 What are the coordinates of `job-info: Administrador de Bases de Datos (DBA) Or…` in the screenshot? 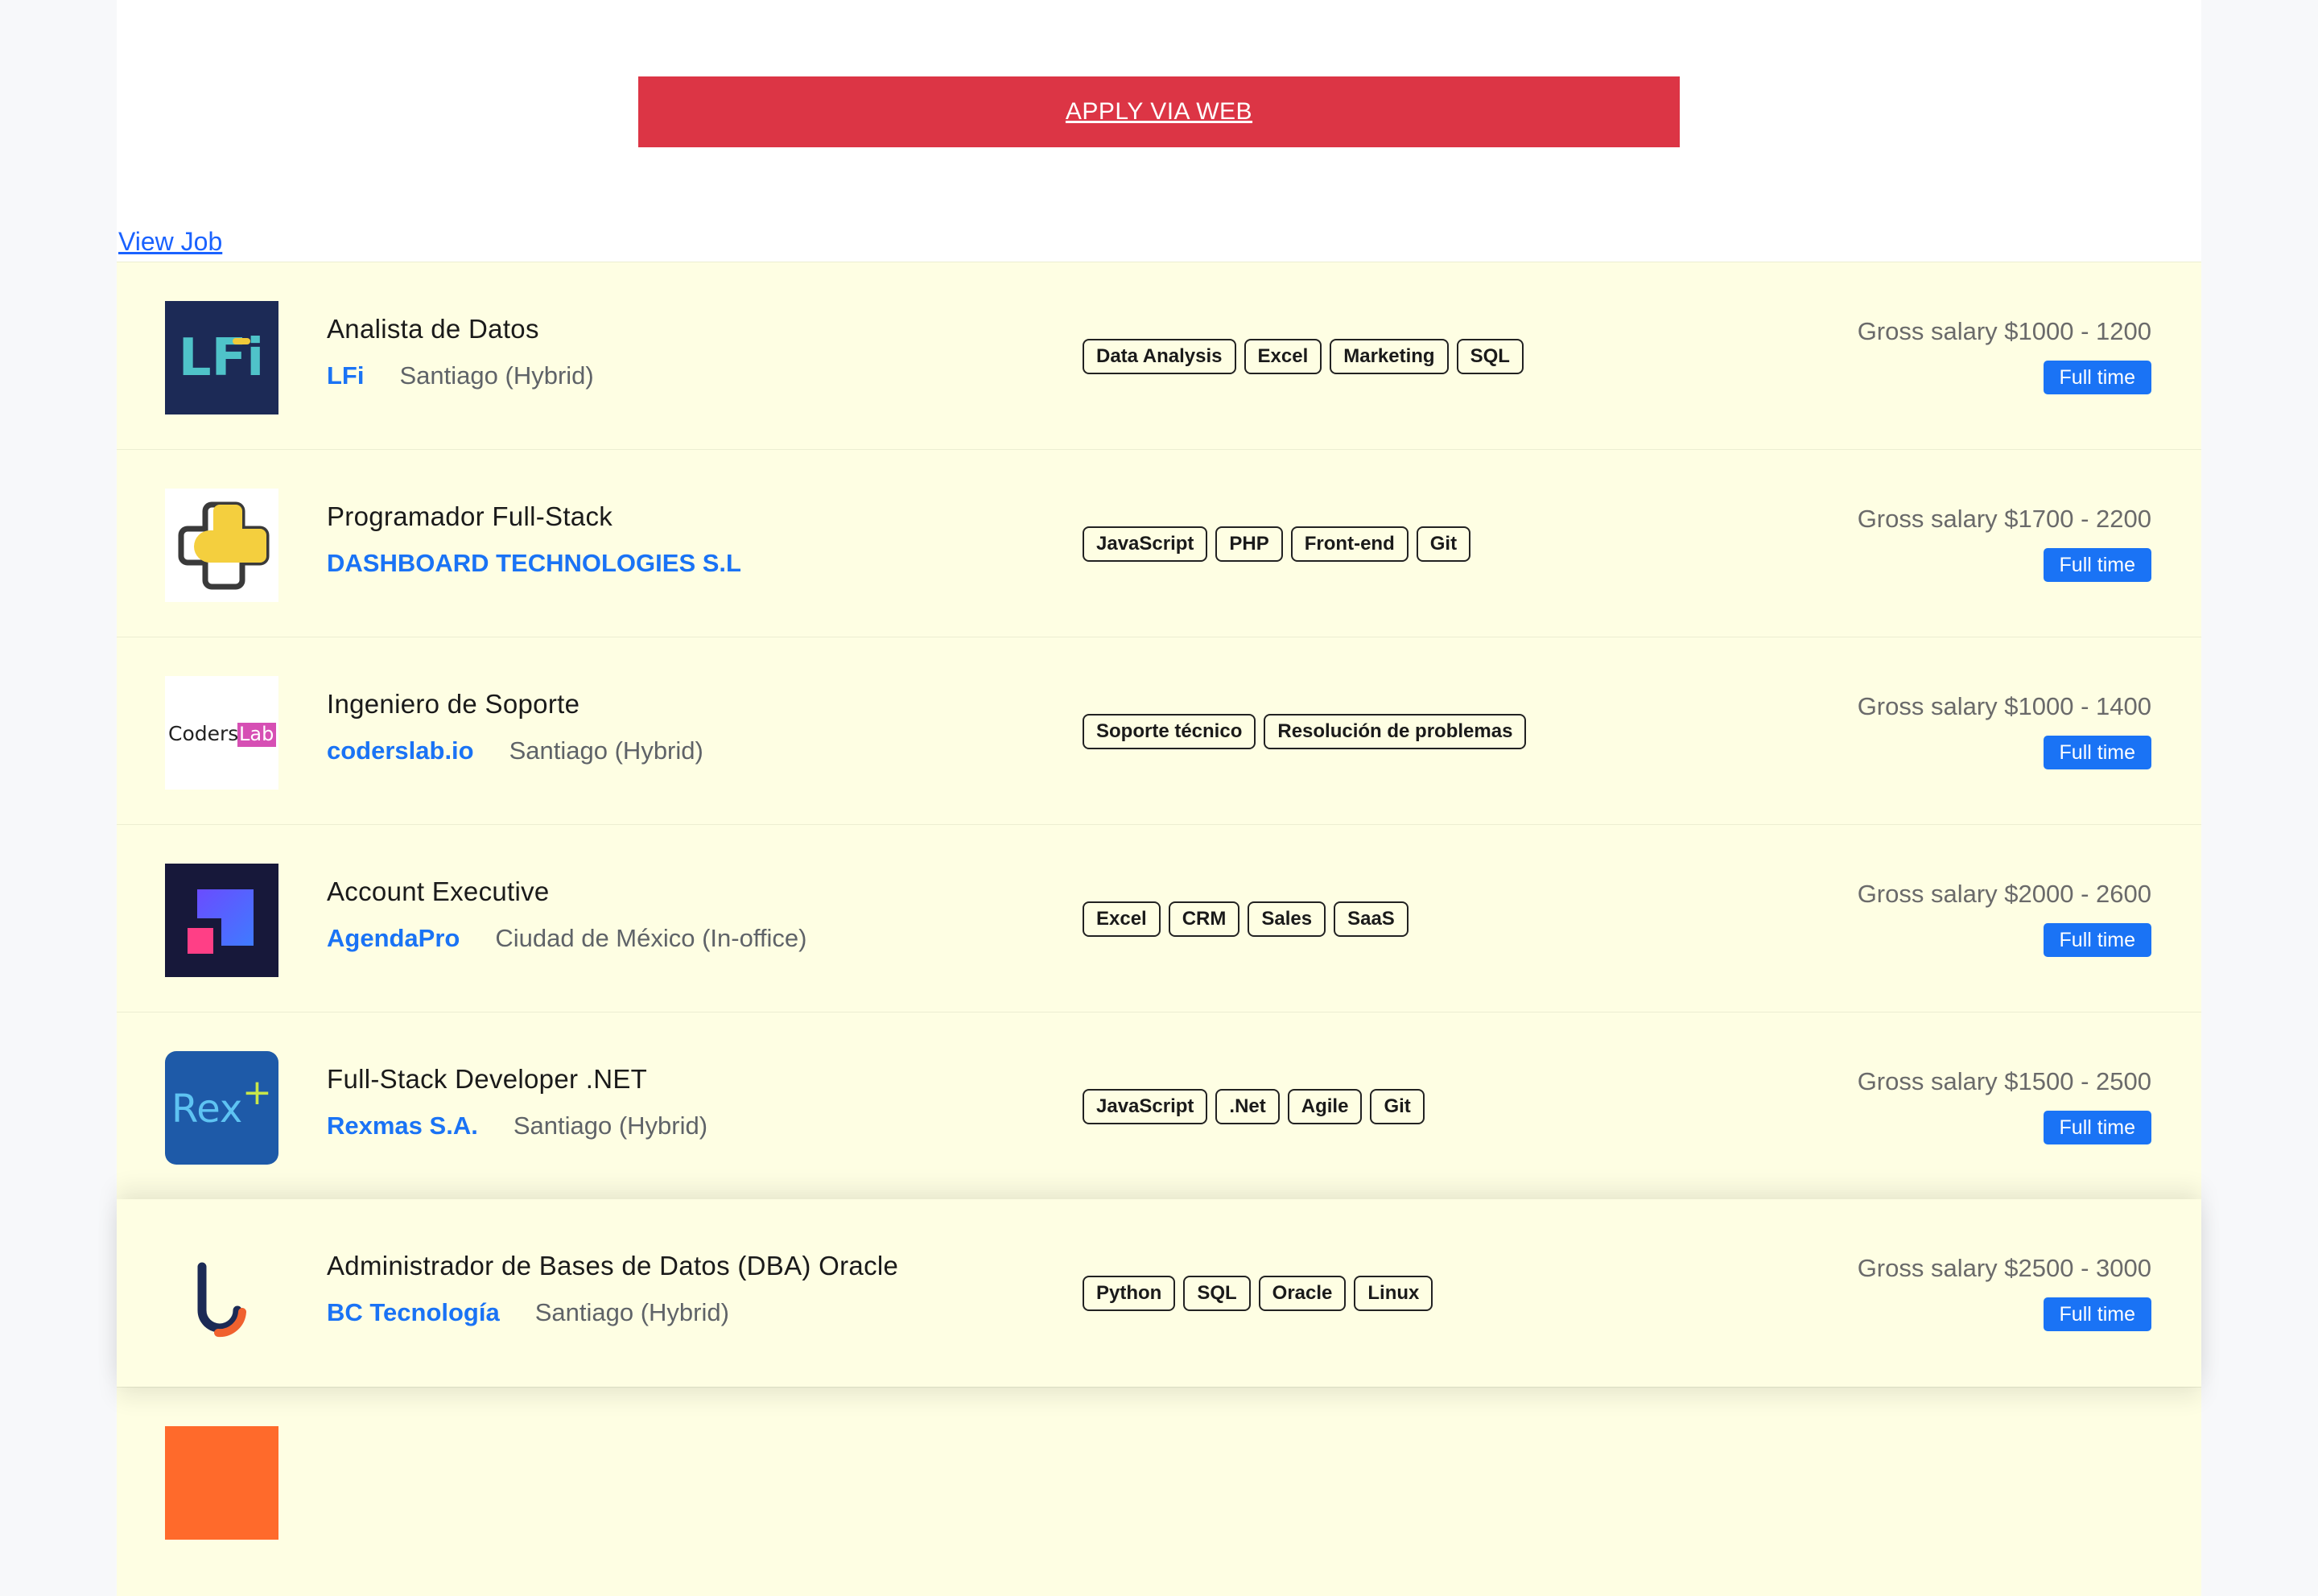 It's located at (612, 1292).